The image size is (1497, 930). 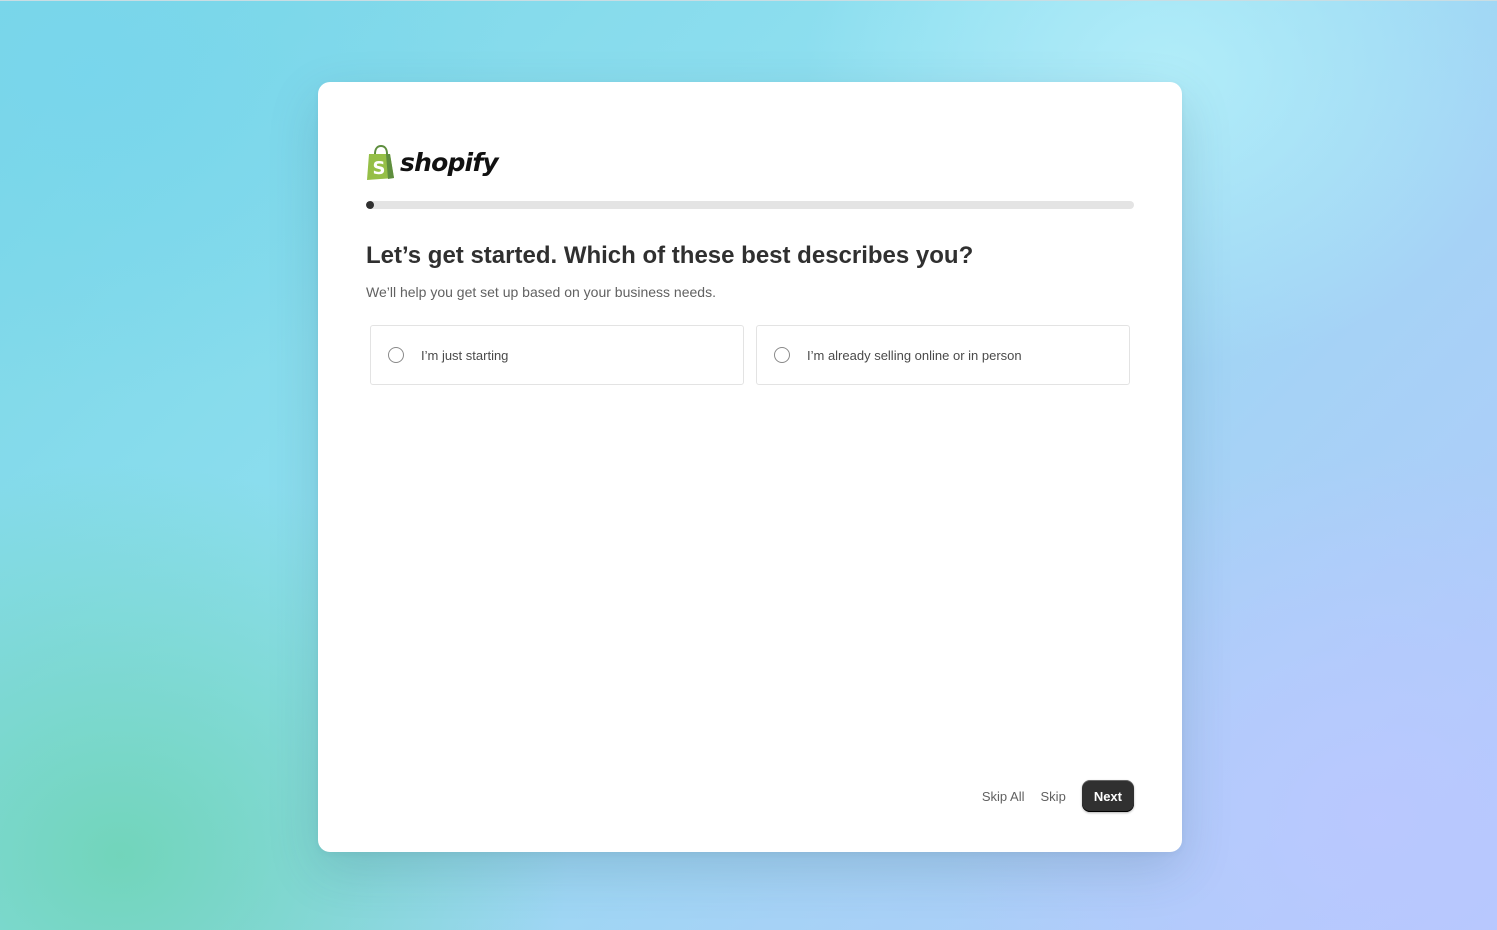 I want to click on progress-bar-fill, so click(x=370, y=205).